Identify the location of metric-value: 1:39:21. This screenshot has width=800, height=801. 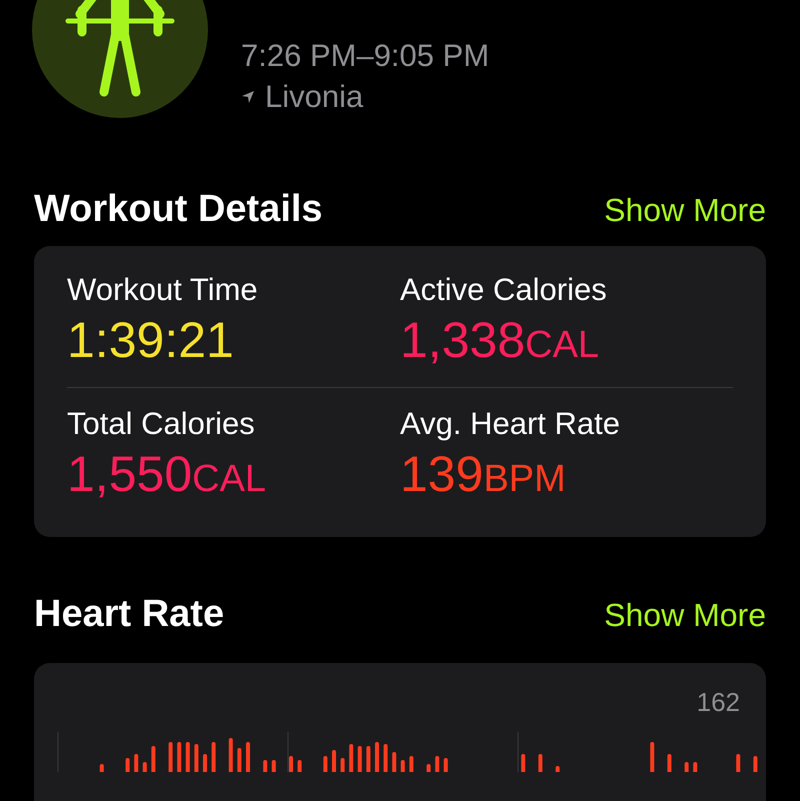
(151, 340).